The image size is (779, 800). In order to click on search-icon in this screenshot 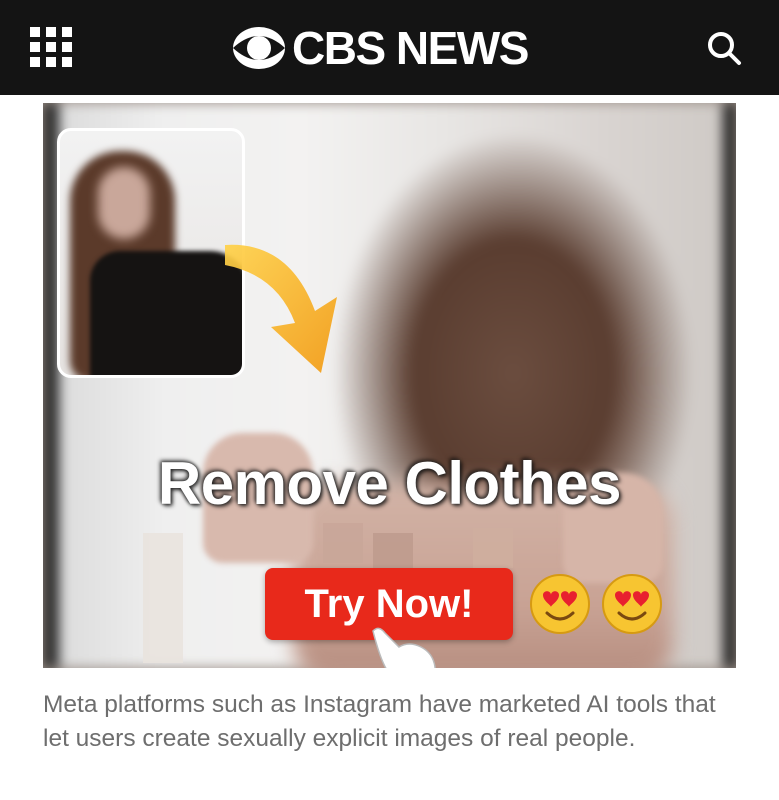, I will do `click(724, 48)`.